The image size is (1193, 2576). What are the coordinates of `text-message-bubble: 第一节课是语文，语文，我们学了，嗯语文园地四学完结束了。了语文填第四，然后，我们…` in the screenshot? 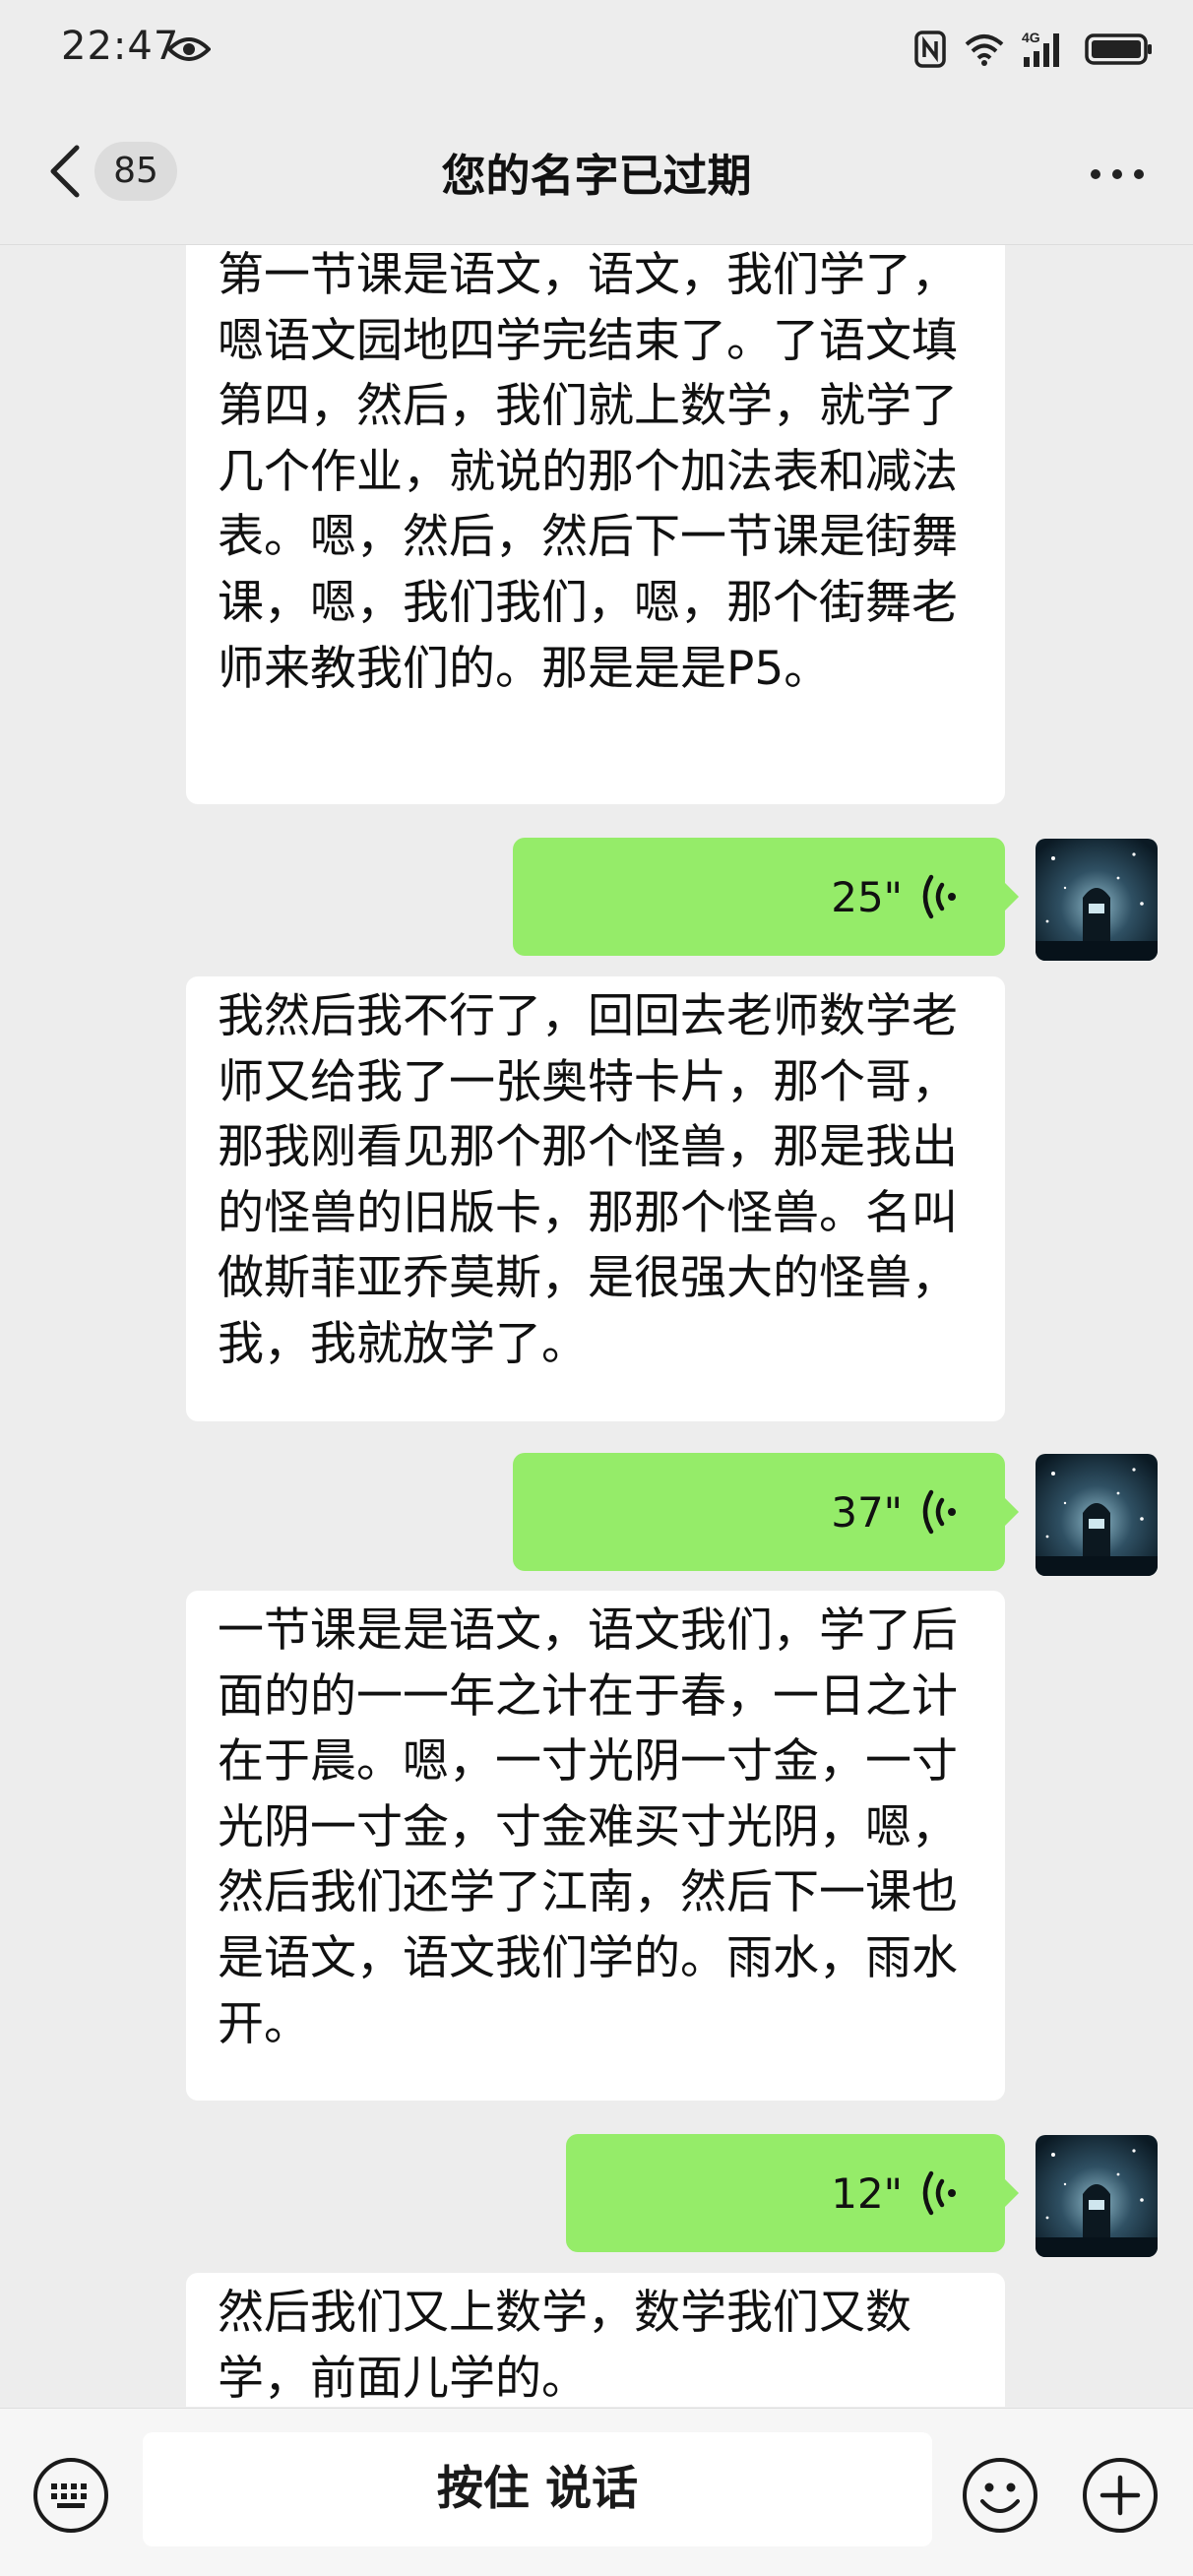 It's located at (595, 524).